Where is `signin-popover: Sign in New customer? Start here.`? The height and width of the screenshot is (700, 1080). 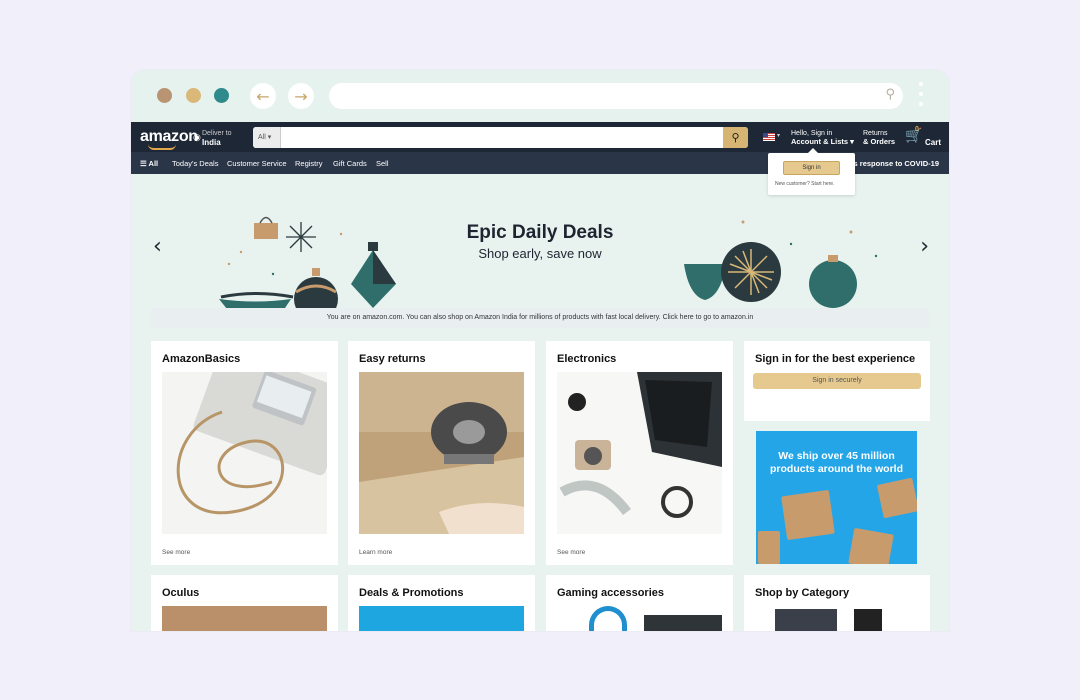 signin-popover: Sign in New customer? Start here. is located at coordinates (811, 171).